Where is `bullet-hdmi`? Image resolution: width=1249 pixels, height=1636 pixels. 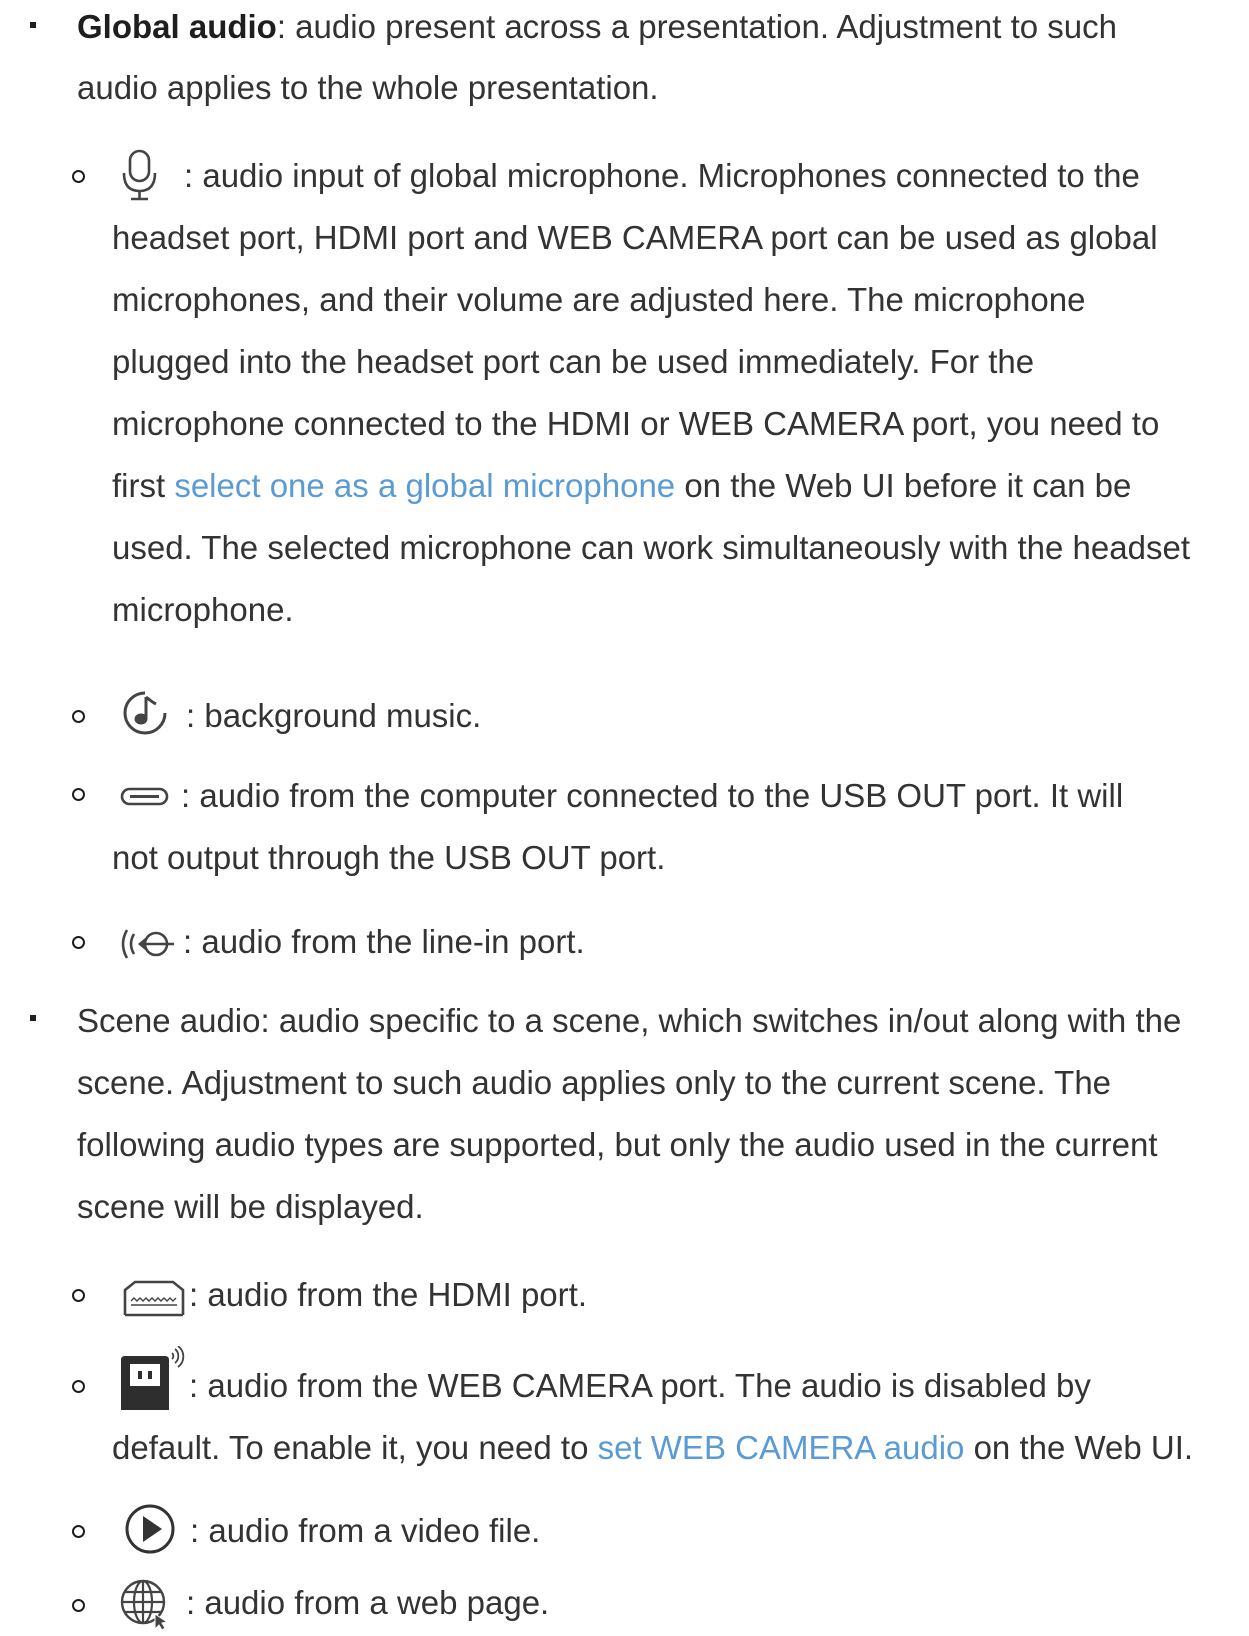 bullet-hdmi is located at coordinates (78, 1295).